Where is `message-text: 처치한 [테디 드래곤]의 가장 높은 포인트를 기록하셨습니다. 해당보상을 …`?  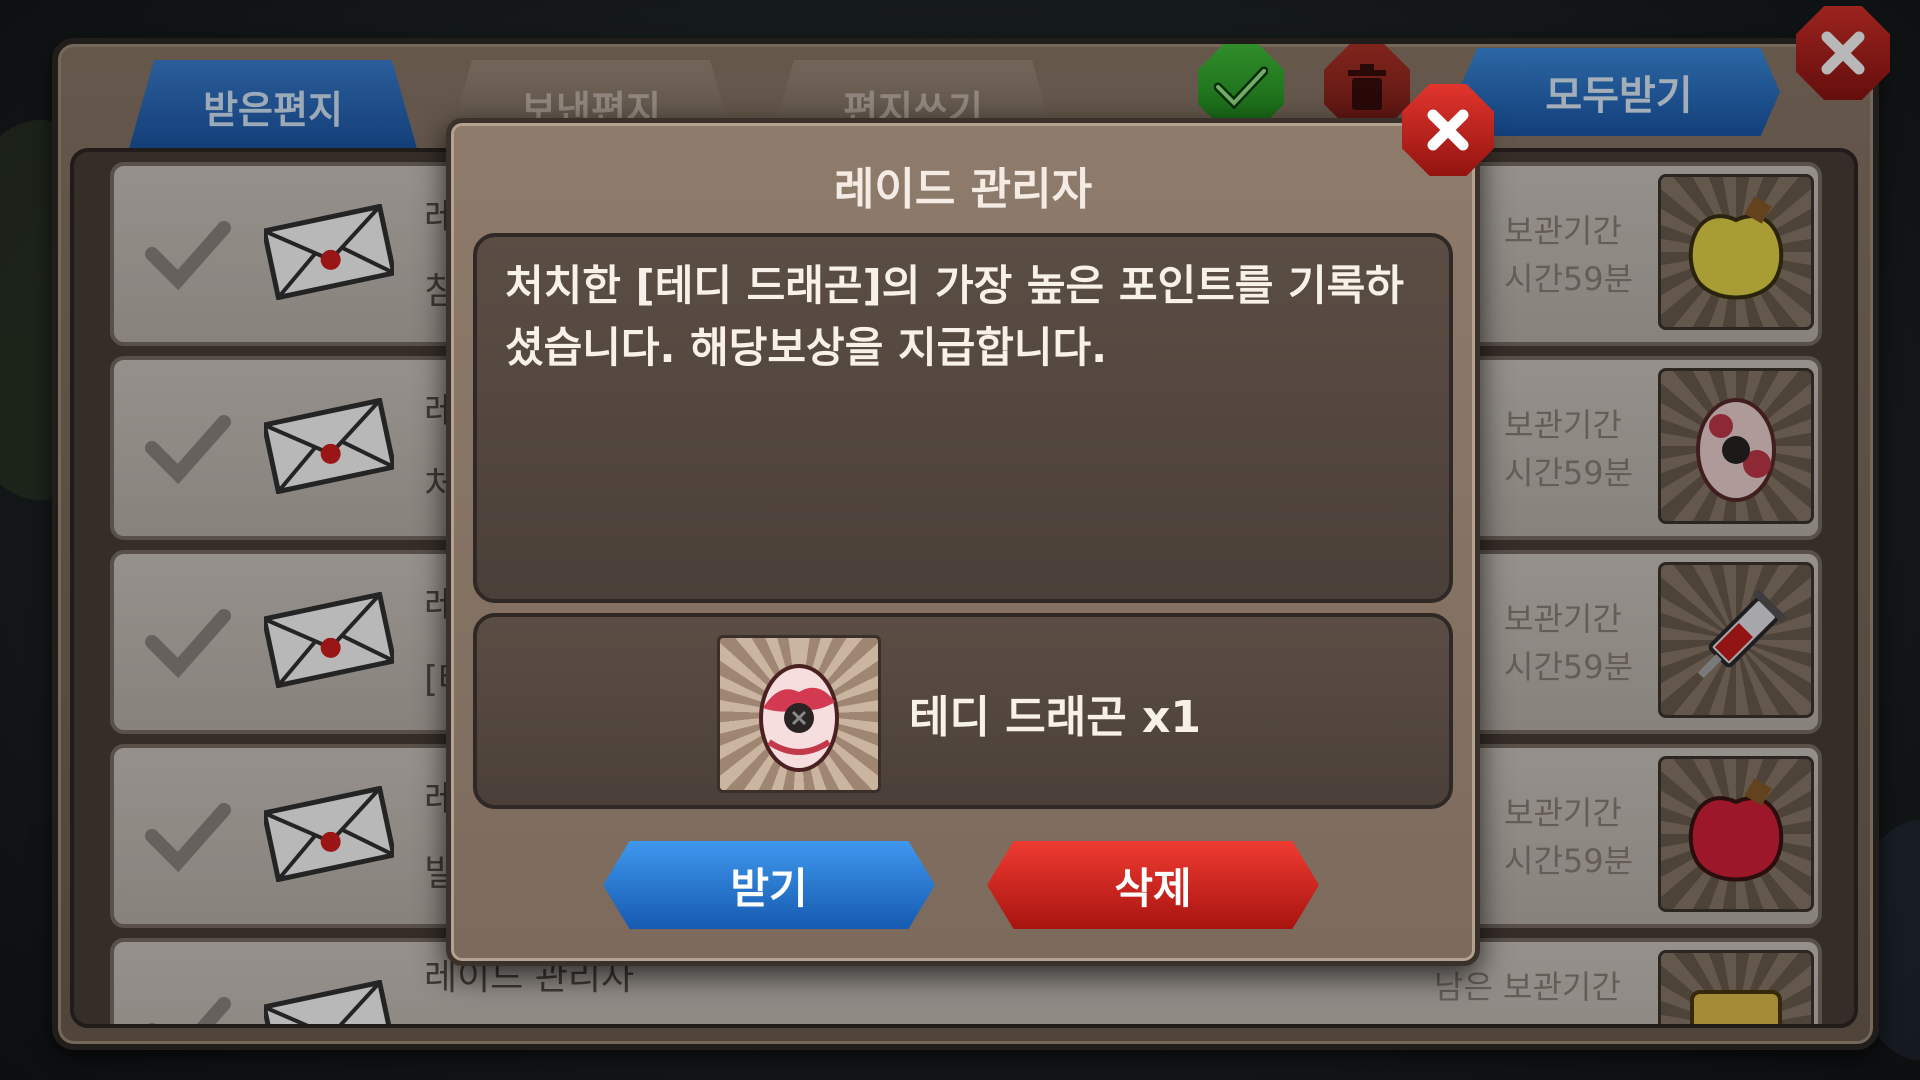
message-text: 처치한 [테디 드래곤]의 가장 높은 포인트를 기록하셨습니다. 해당보상을 … is located at coordinates (954, 316).